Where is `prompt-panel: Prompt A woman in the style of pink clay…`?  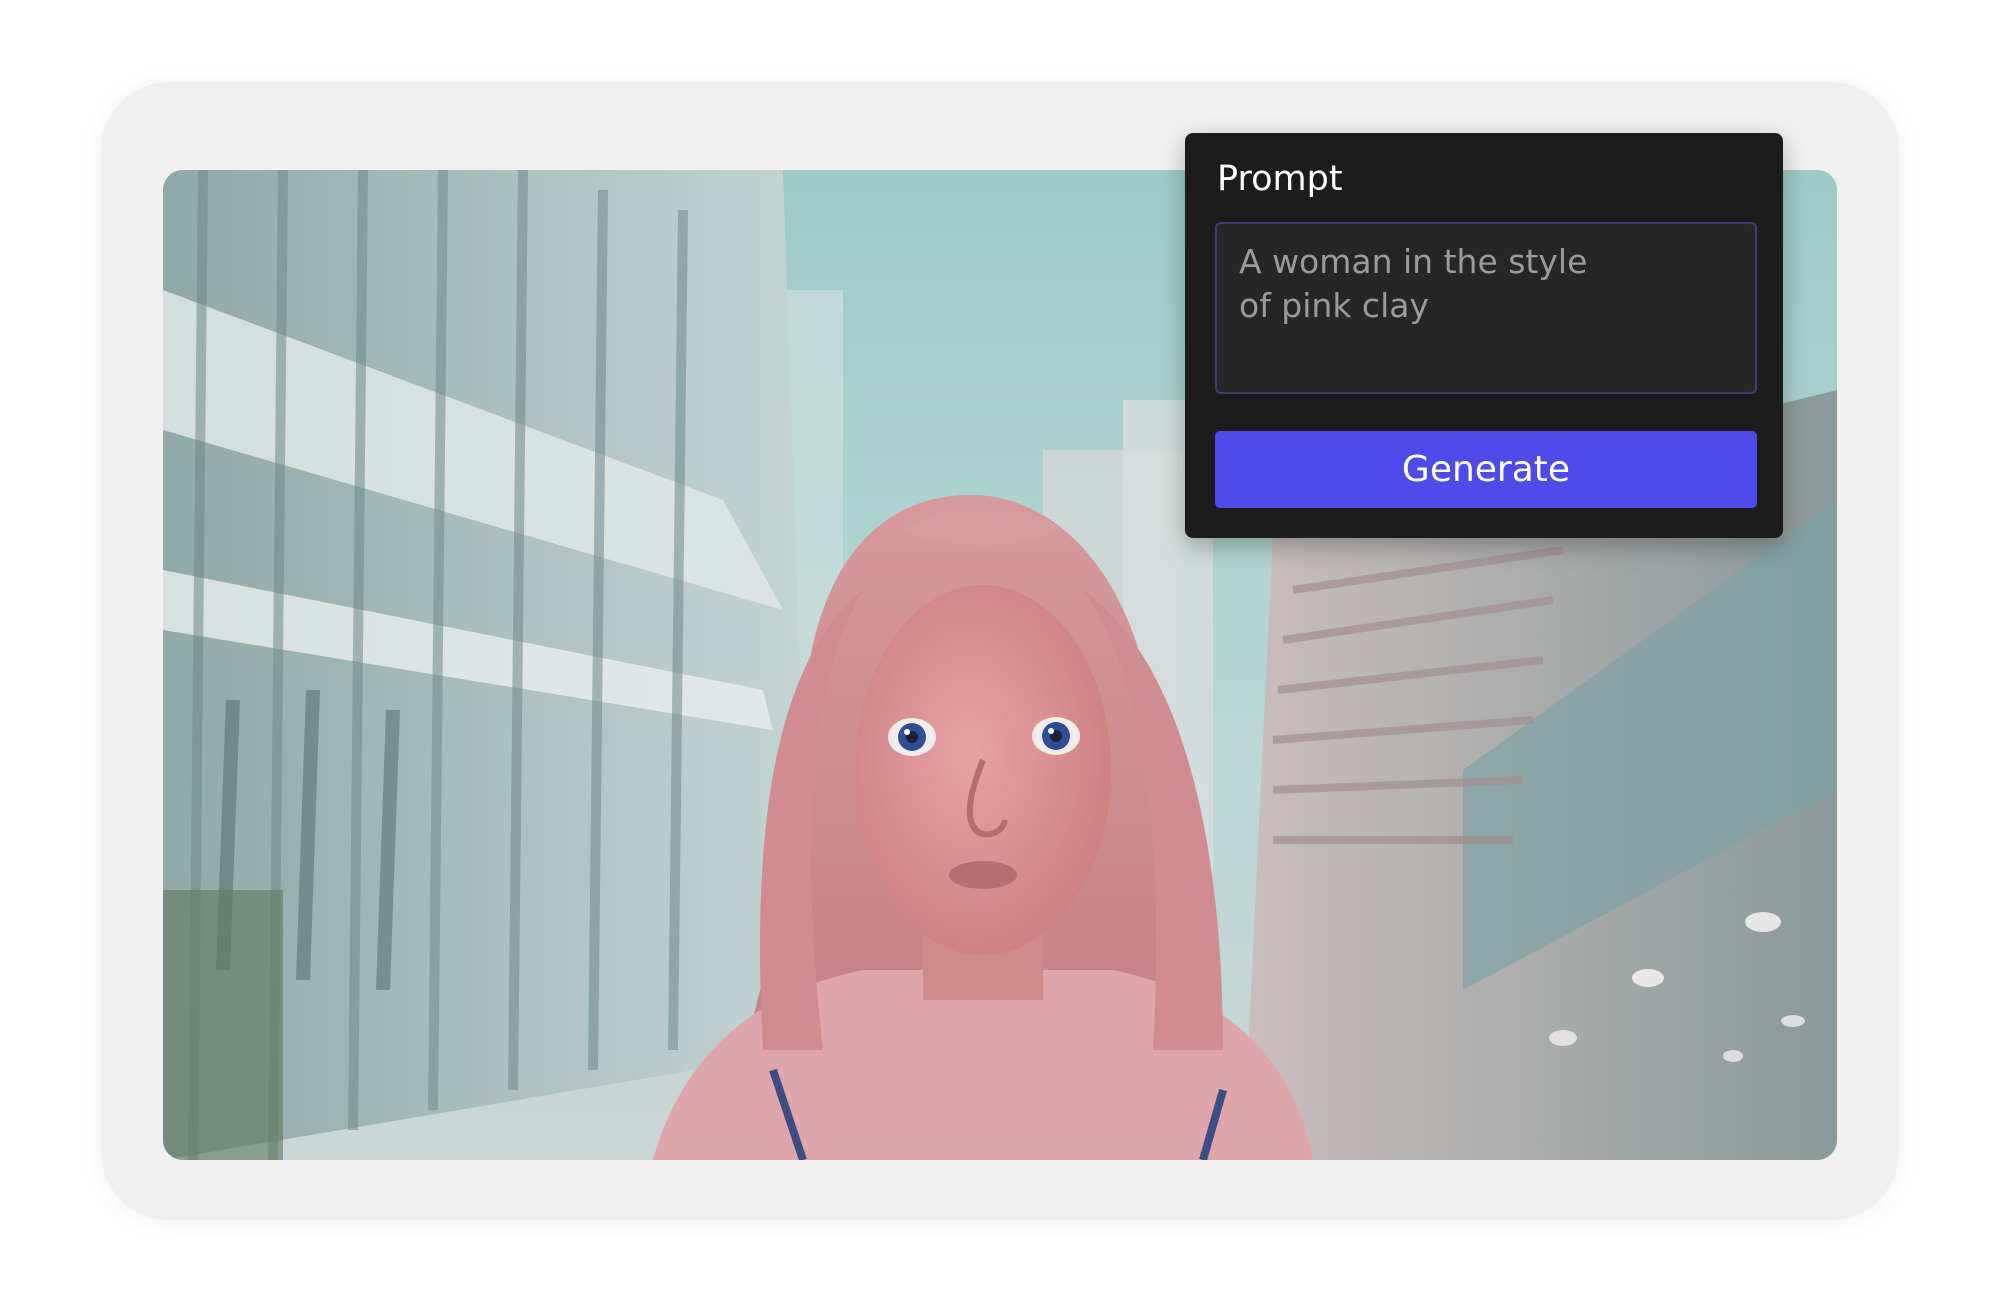 prompt-panel: Prompt A woman in the style of pink clay… is located at coordinates (1484, 335).